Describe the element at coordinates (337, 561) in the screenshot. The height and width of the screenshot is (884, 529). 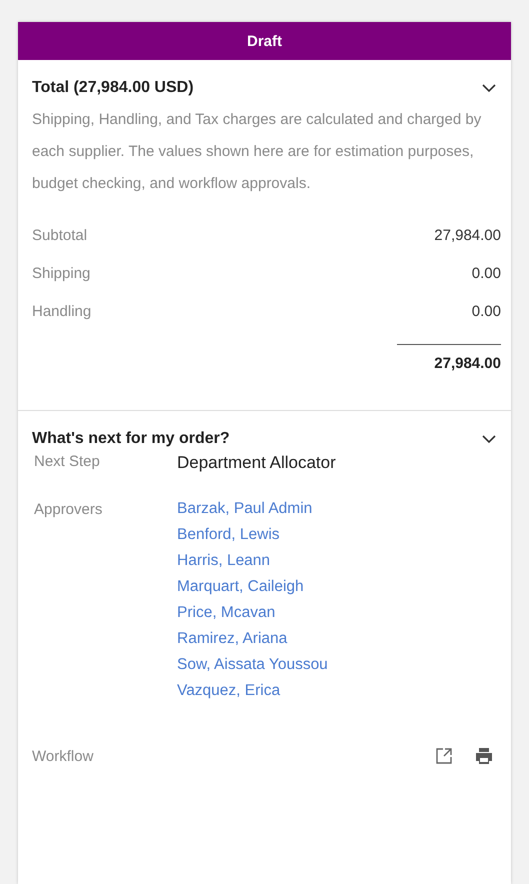
I see `approver-link: Harris, Leann` at that location.